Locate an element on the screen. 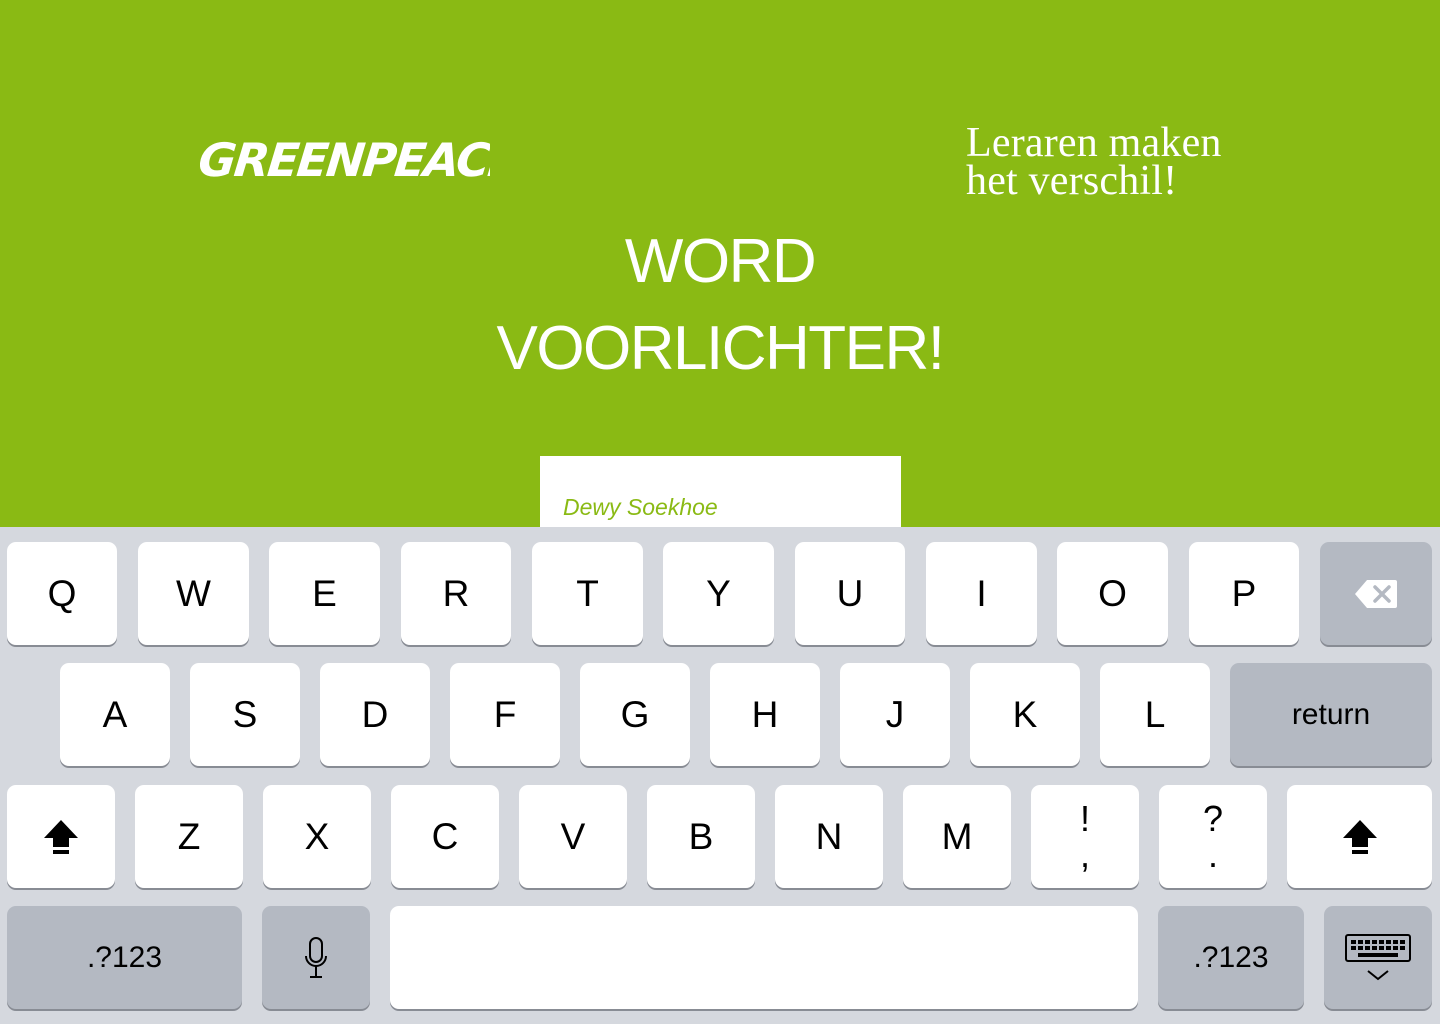 This screenshot has height=1024, width=1440. numbers-key-right: .?123 is located at coordinates (1231, 957).